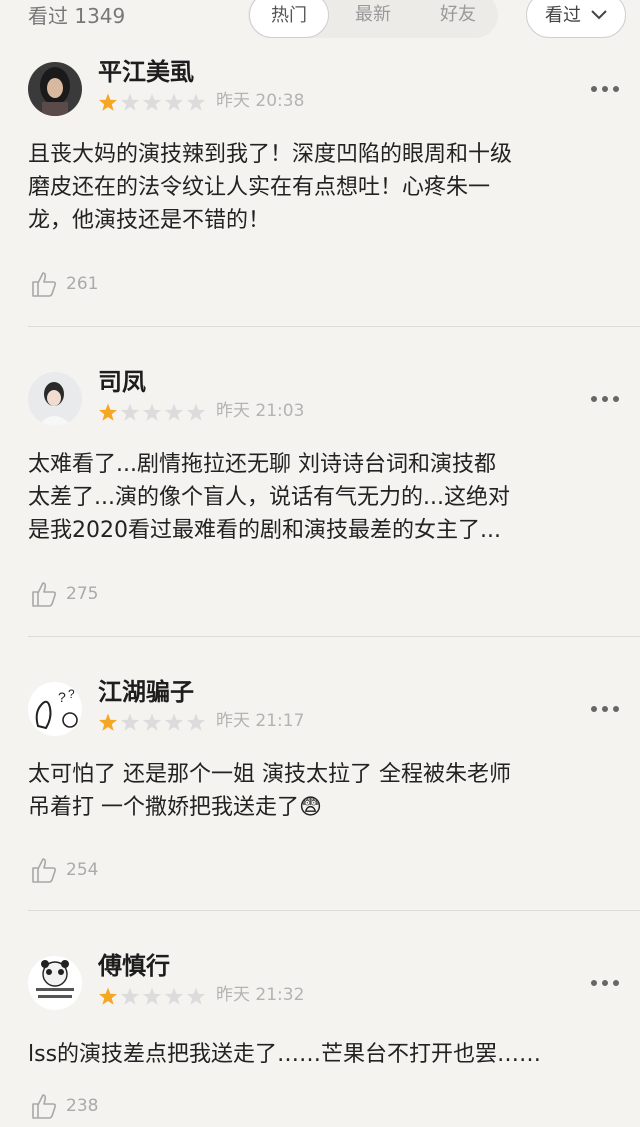 The height and width of the screenshot is (1127, 640). I want to click on like-count: 254, so click(82, 870).